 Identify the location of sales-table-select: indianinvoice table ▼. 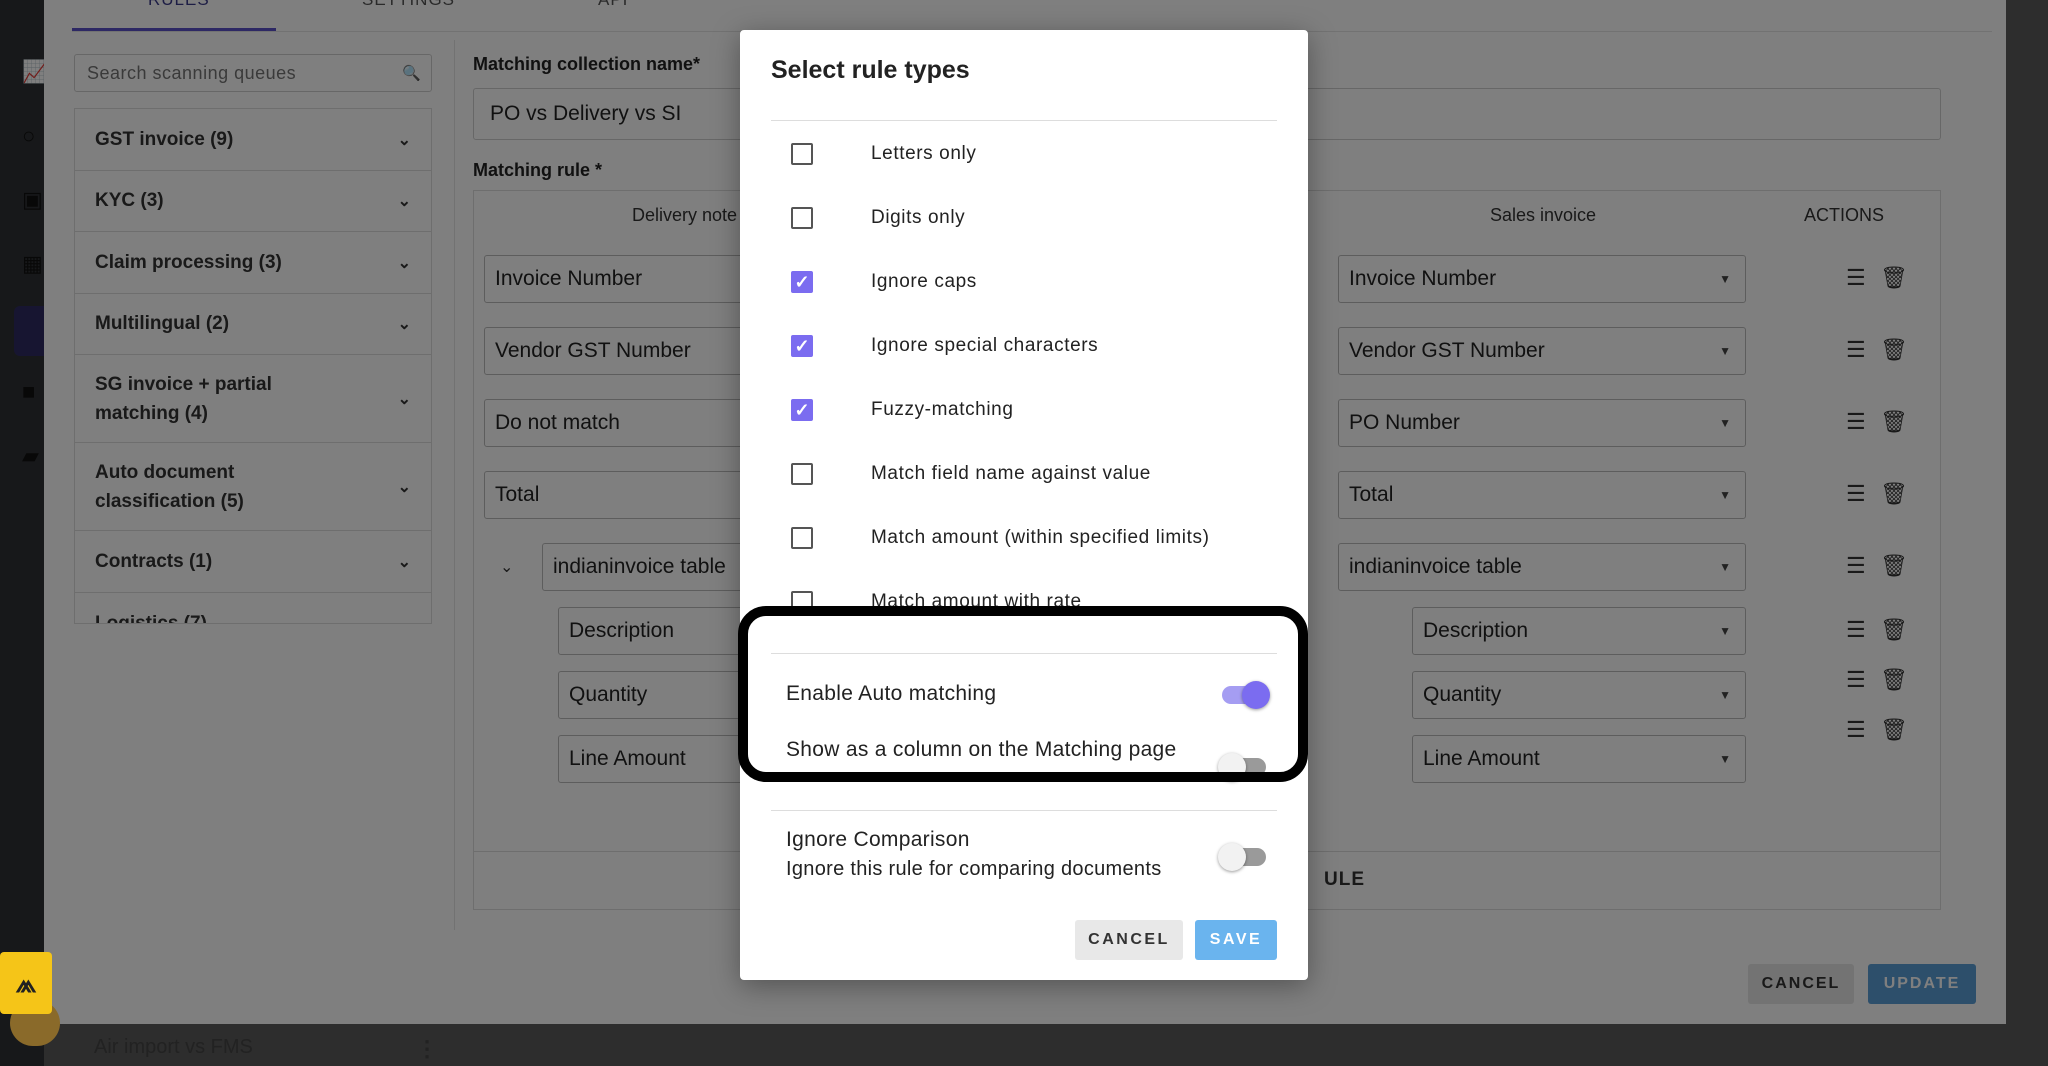
(1542, 567).